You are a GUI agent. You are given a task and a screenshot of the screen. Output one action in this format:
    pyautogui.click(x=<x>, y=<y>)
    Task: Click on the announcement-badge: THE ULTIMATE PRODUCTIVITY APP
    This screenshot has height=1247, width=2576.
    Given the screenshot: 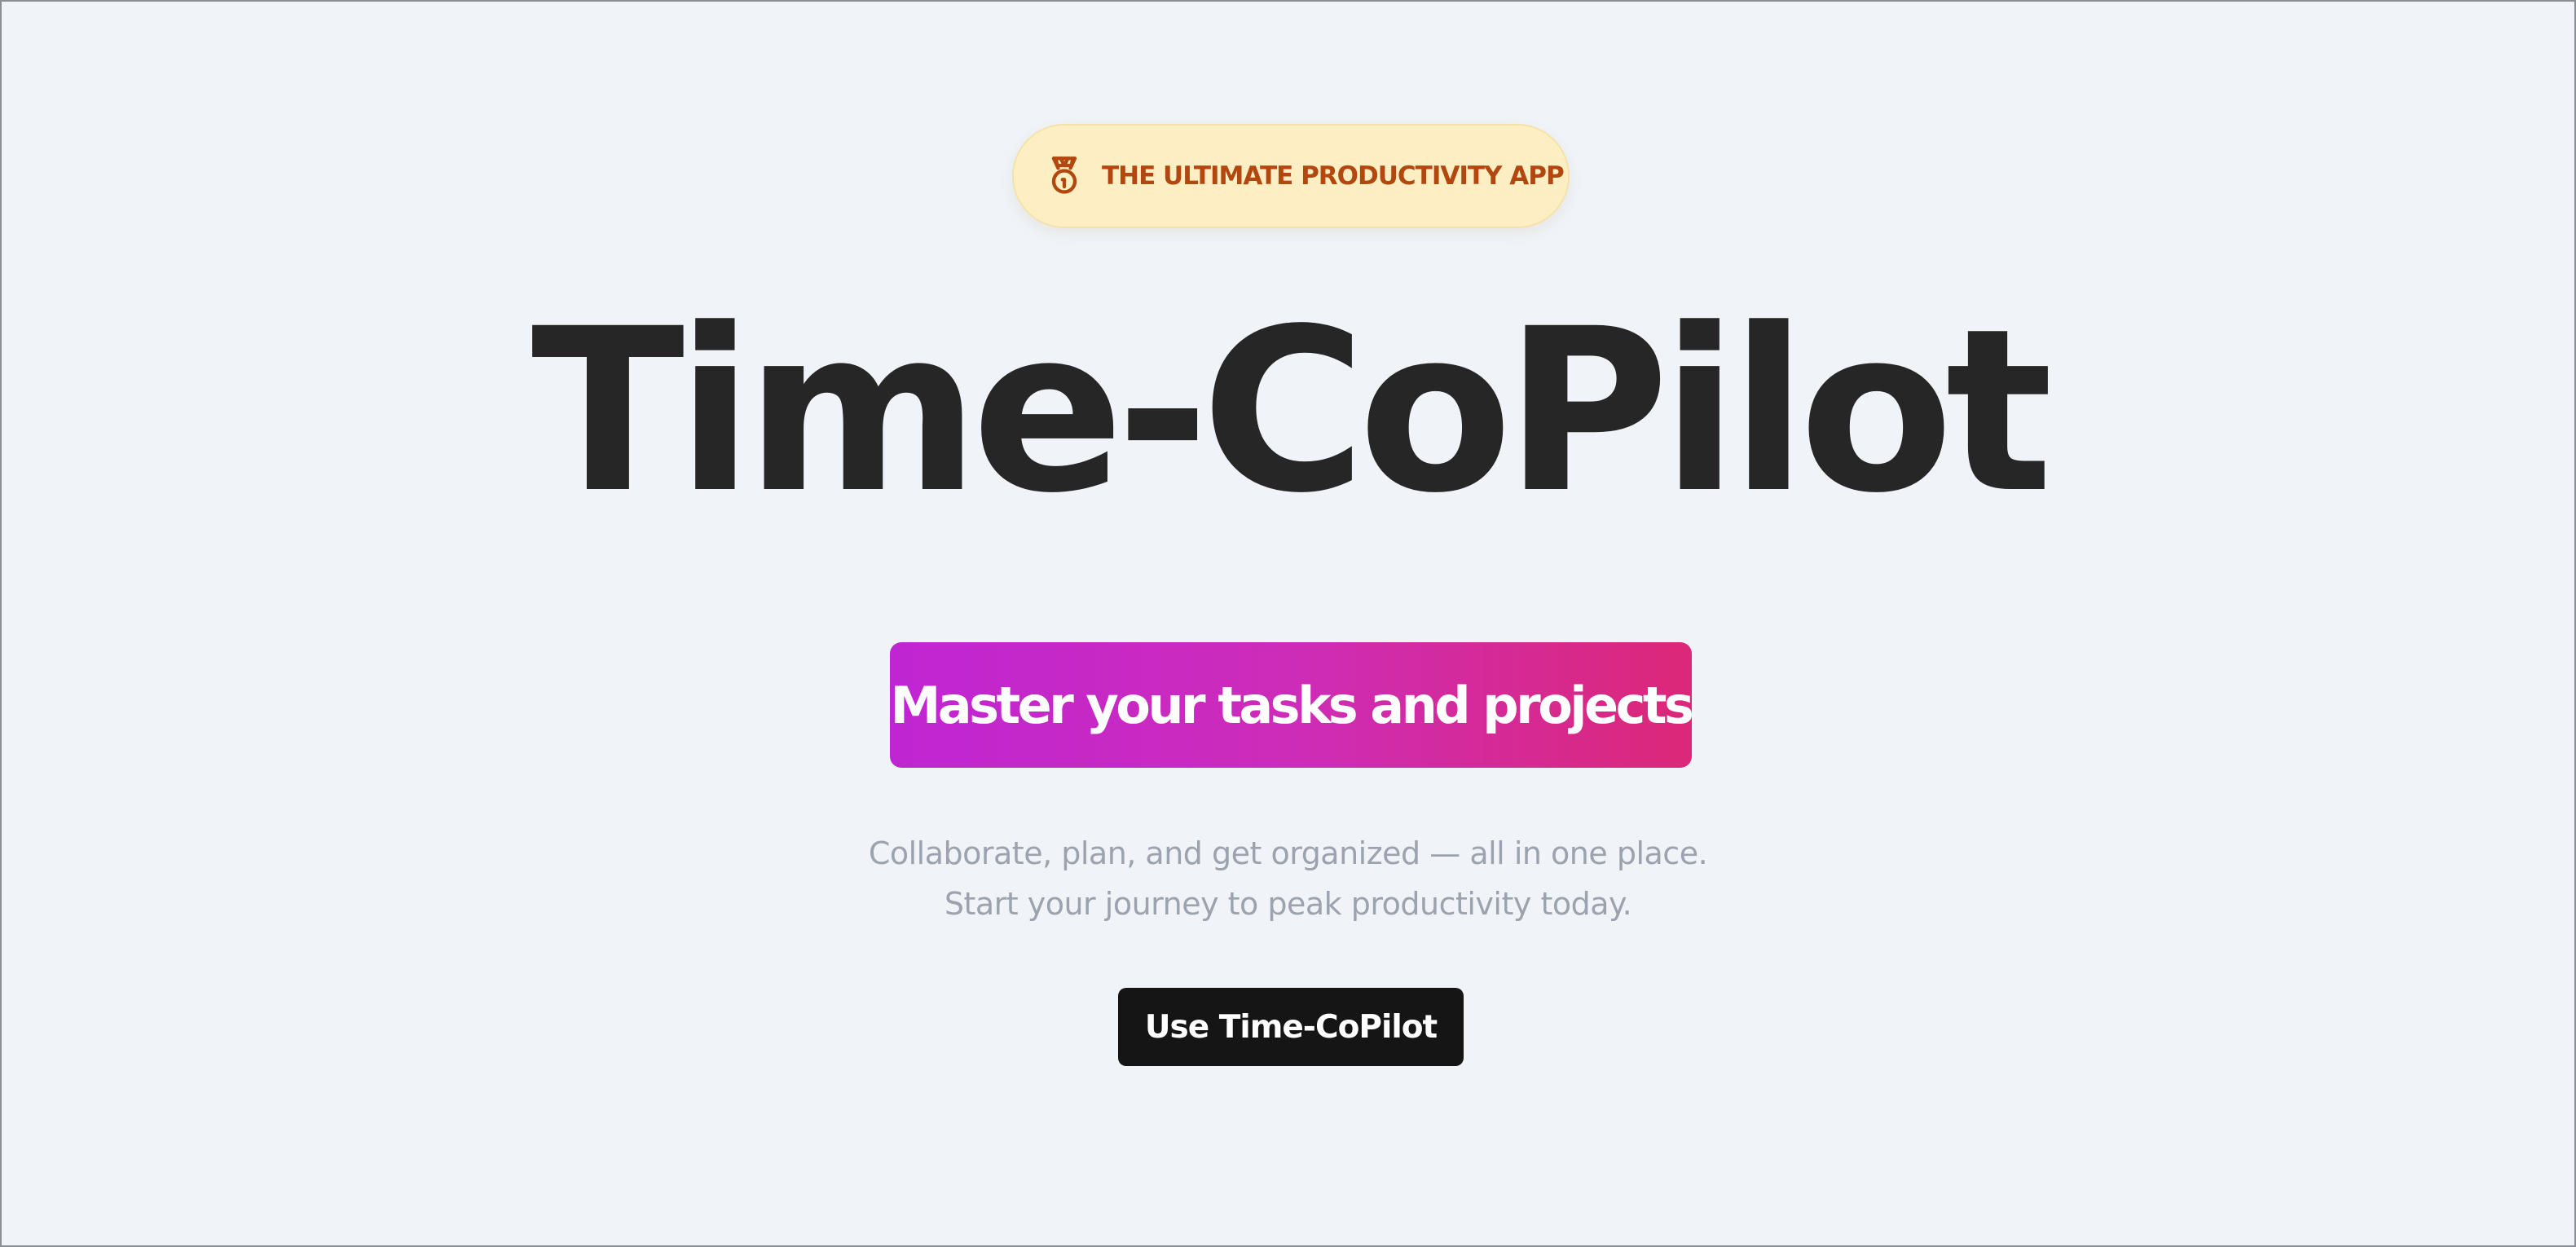 What is the action you would take?
    pyautogui.click(x=1291, y=176)
    